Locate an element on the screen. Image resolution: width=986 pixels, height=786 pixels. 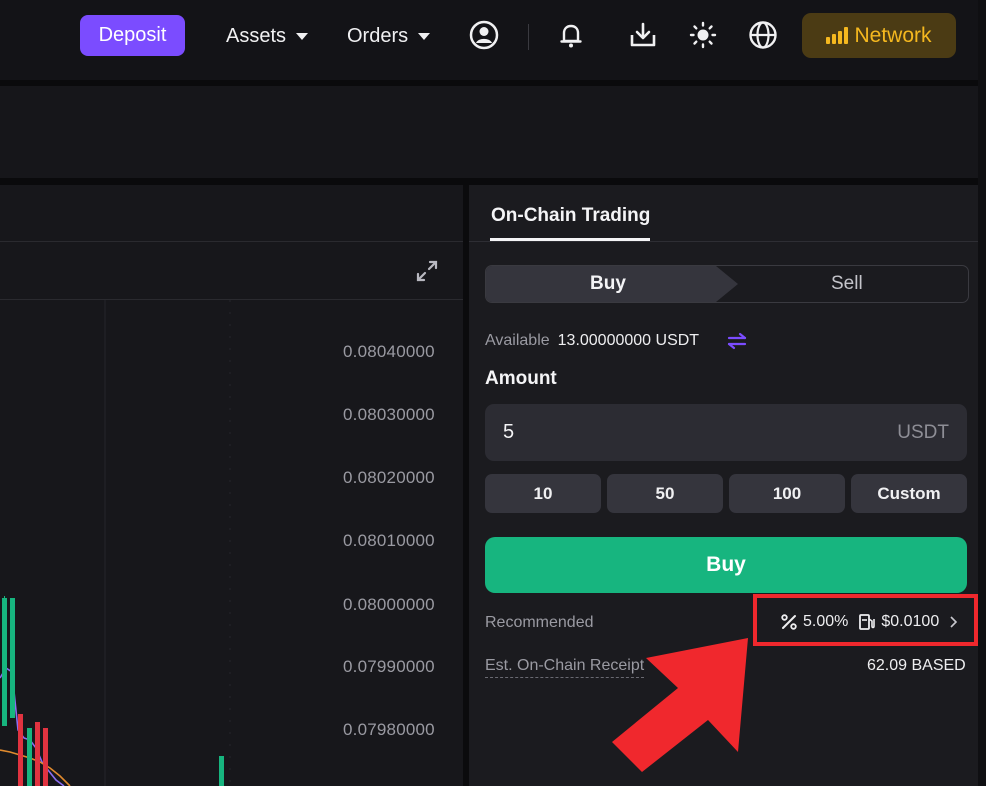
amount-input is located at coordinates (684, 432).